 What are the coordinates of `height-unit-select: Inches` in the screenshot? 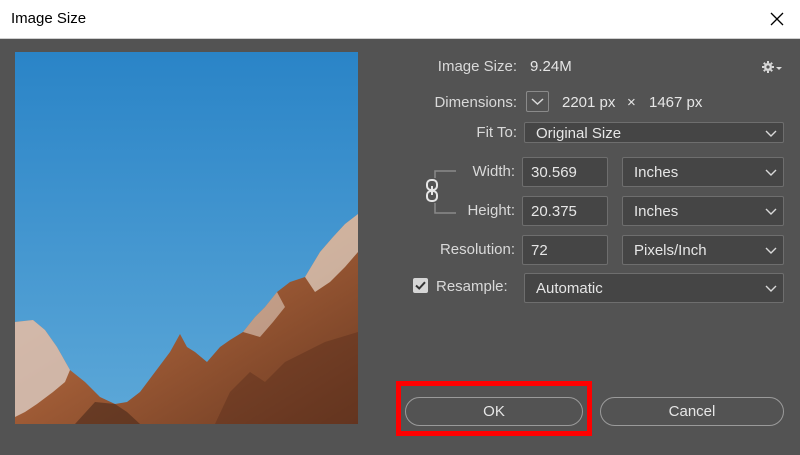 It's located at (703, 211).